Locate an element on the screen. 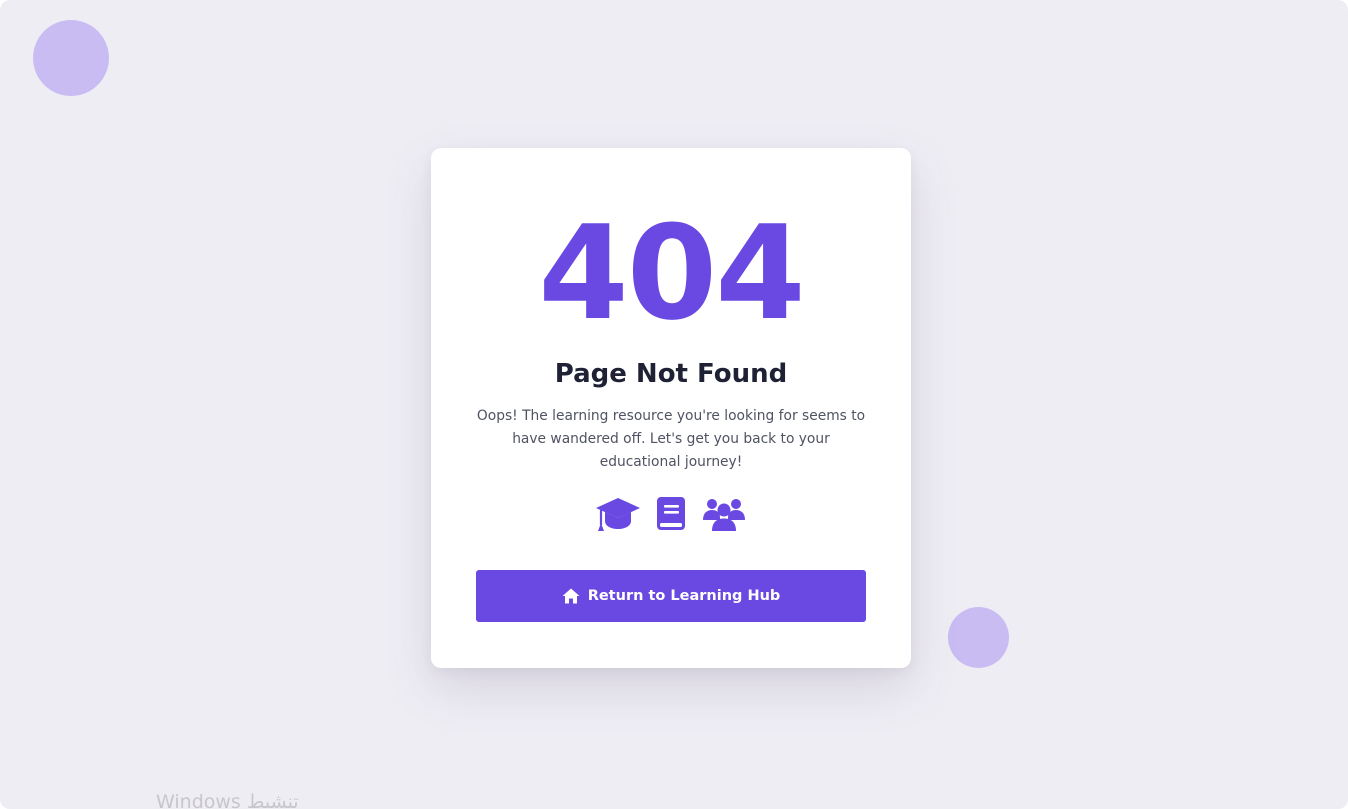  home-icon is located at coordinates (571, 596).